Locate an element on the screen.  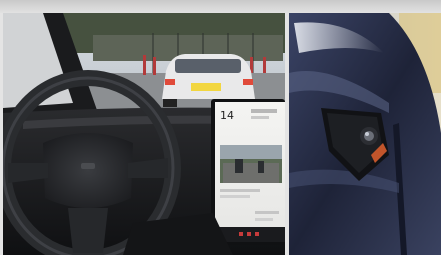
speed-readout: 14 is located at coordinates (227, 115).